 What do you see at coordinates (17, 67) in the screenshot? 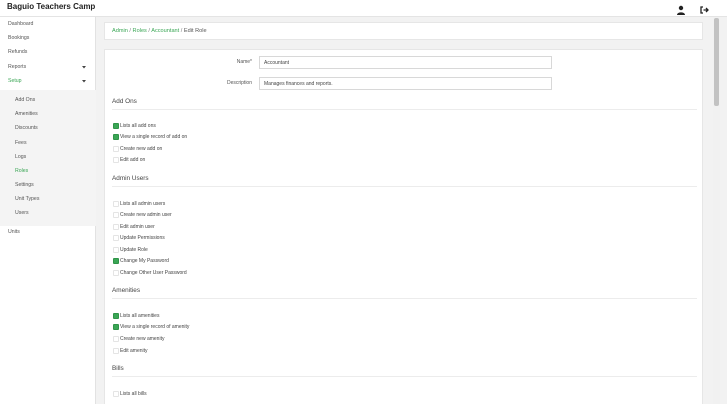
I see `sidebar-item-label: Reports` at bounding box center [17, 67].